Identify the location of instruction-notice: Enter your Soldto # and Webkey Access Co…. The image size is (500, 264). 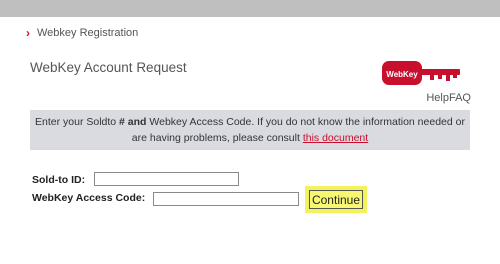
(250, 130).